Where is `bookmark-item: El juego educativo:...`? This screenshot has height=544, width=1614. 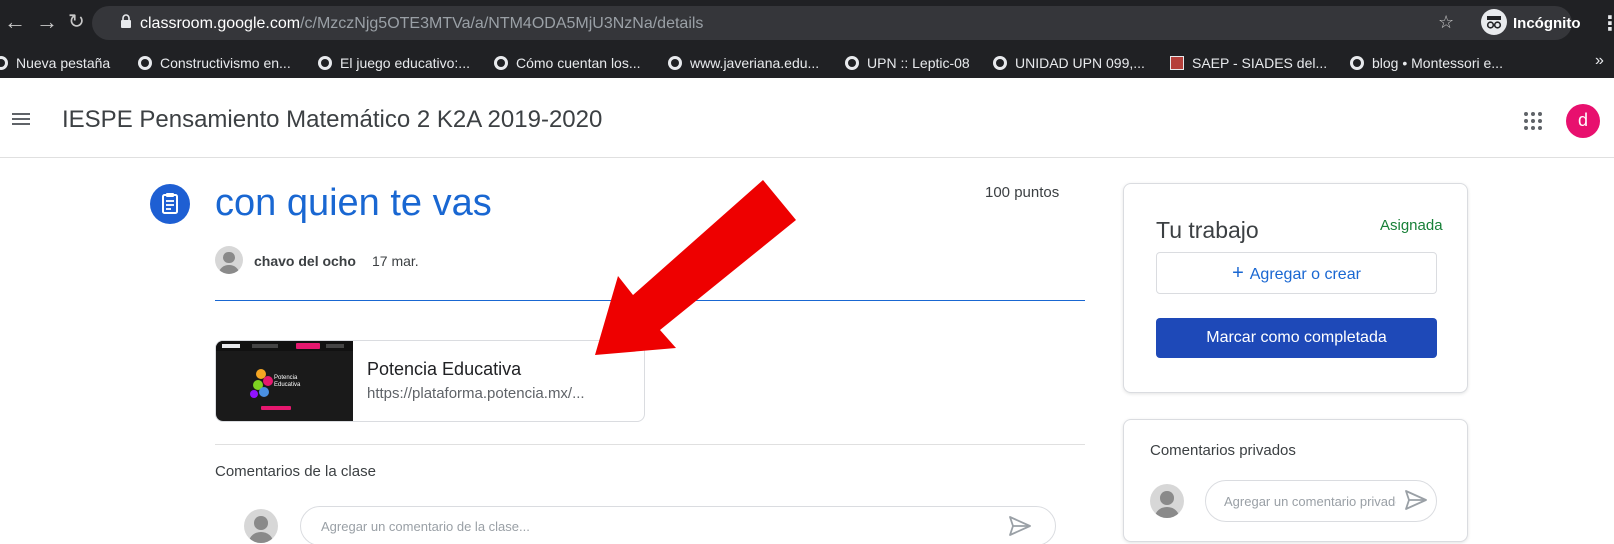
bookmark-item: El juego educativo:... is located at coordinates (394, 62).